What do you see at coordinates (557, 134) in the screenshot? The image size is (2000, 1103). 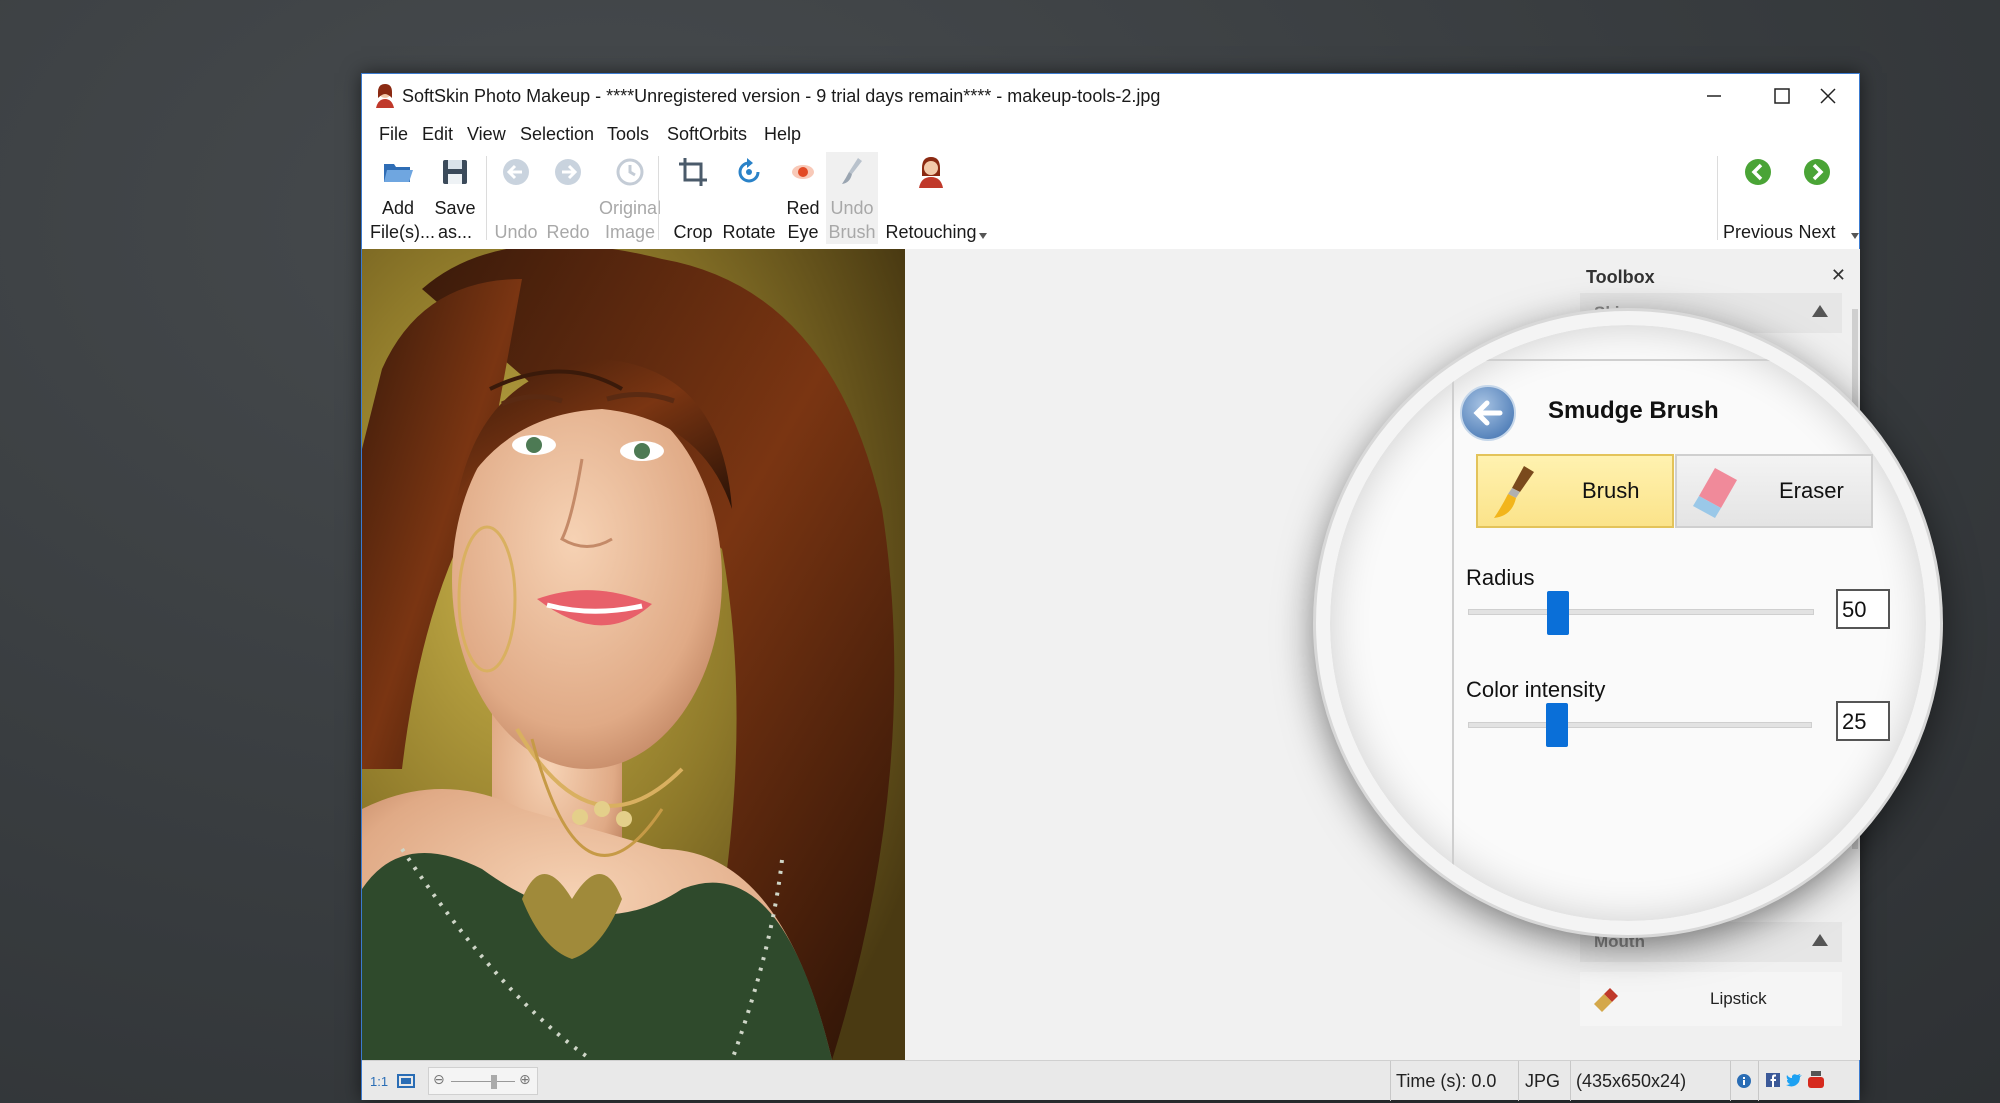 I see `menu-selection: Selection` at bounding box center [557, 134].